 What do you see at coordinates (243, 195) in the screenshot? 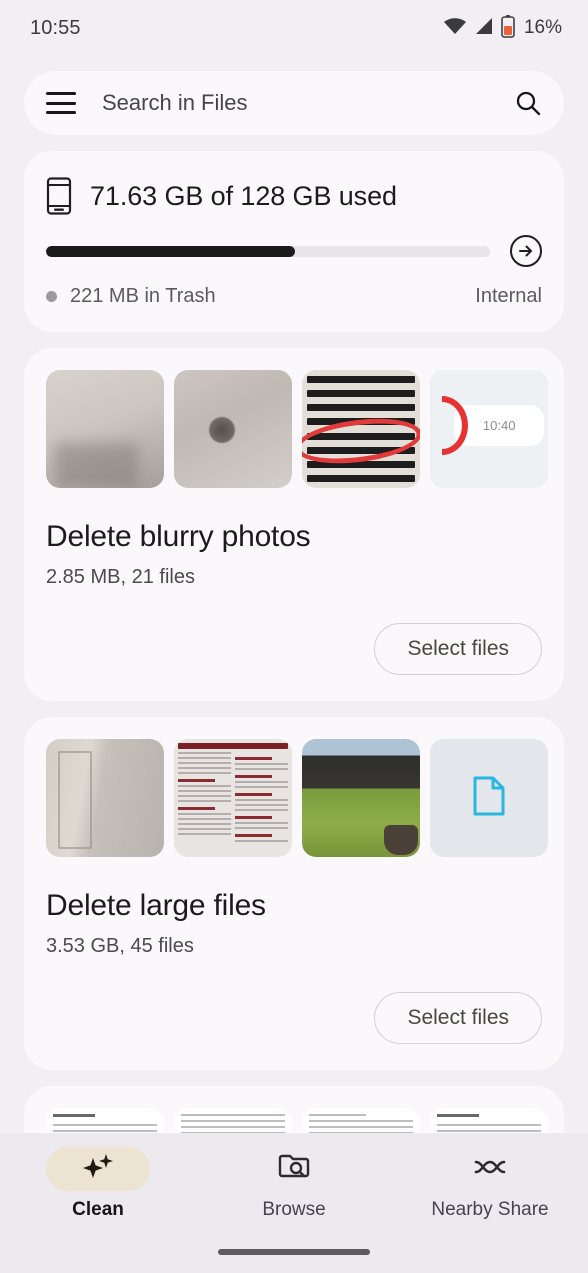
I see `storage-usage-title: 71.63 GB of 128 GB used` at bounding box center [243, 195].